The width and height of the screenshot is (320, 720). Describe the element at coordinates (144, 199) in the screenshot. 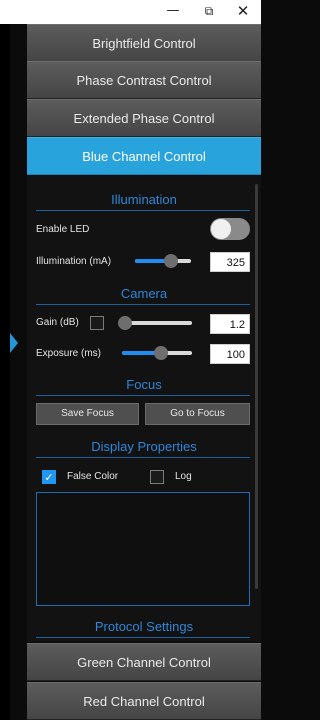

I see `illumination-title: Illumination` at that location.